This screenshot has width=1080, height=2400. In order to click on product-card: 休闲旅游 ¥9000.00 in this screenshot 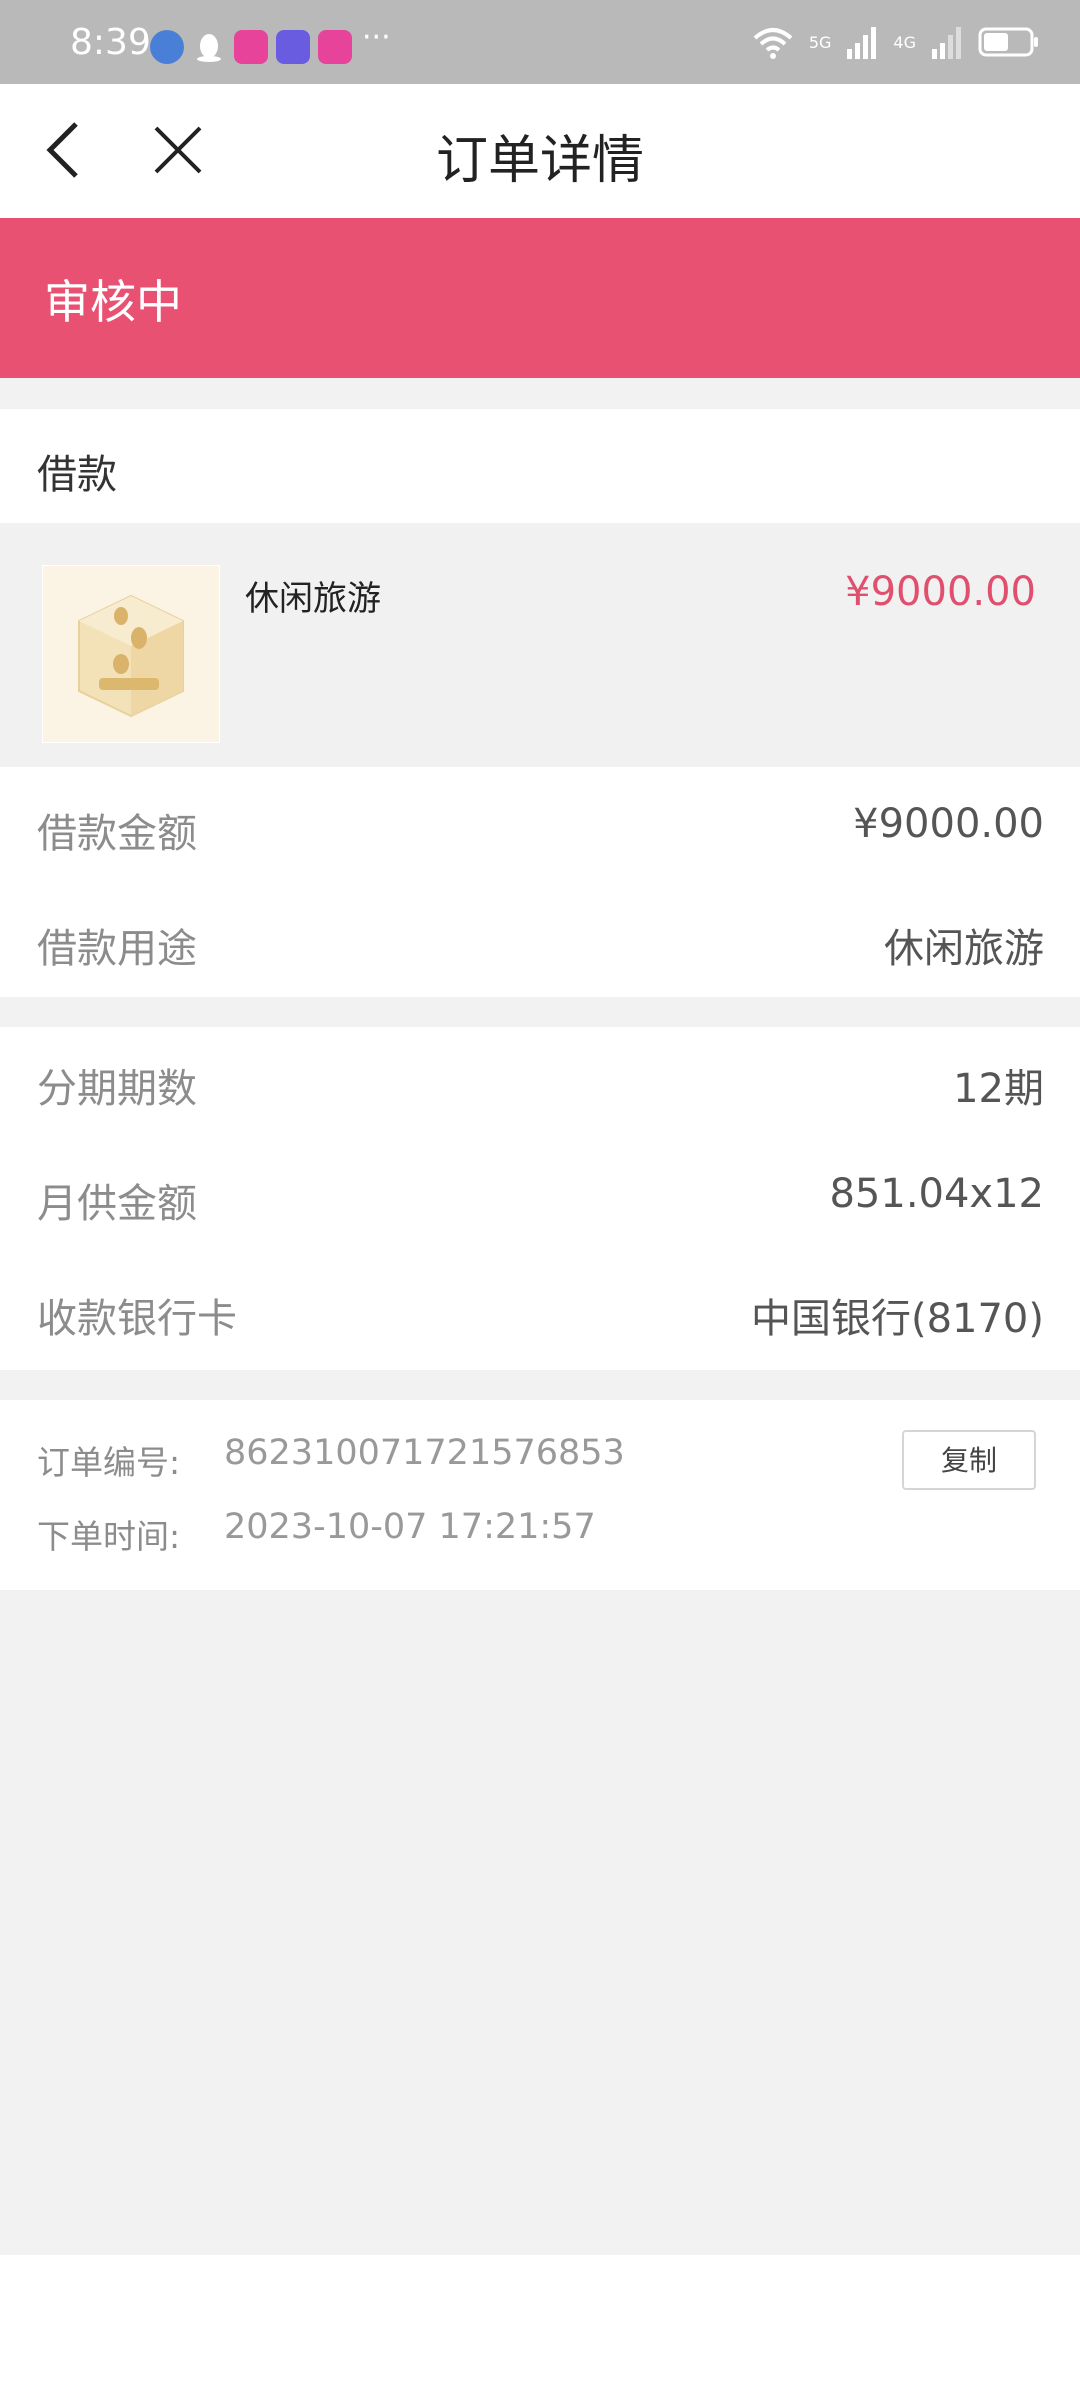, I will do `click(540, 645)`.